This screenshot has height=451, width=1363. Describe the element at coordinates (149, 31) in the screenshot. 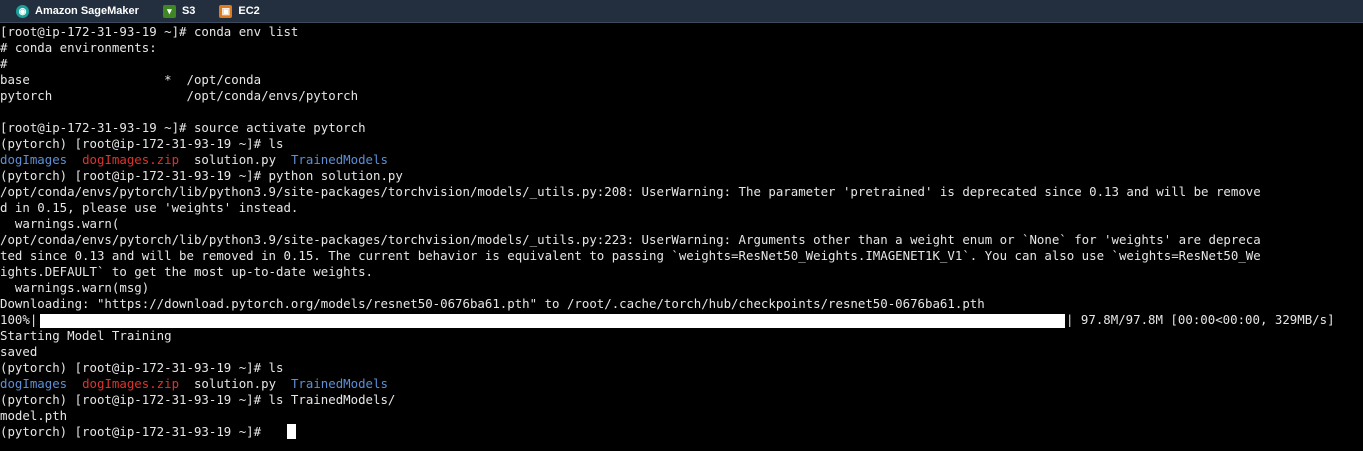

I see `terminal-line: [root@ip-172-31-93-19 ~]# conda env list` at that location.